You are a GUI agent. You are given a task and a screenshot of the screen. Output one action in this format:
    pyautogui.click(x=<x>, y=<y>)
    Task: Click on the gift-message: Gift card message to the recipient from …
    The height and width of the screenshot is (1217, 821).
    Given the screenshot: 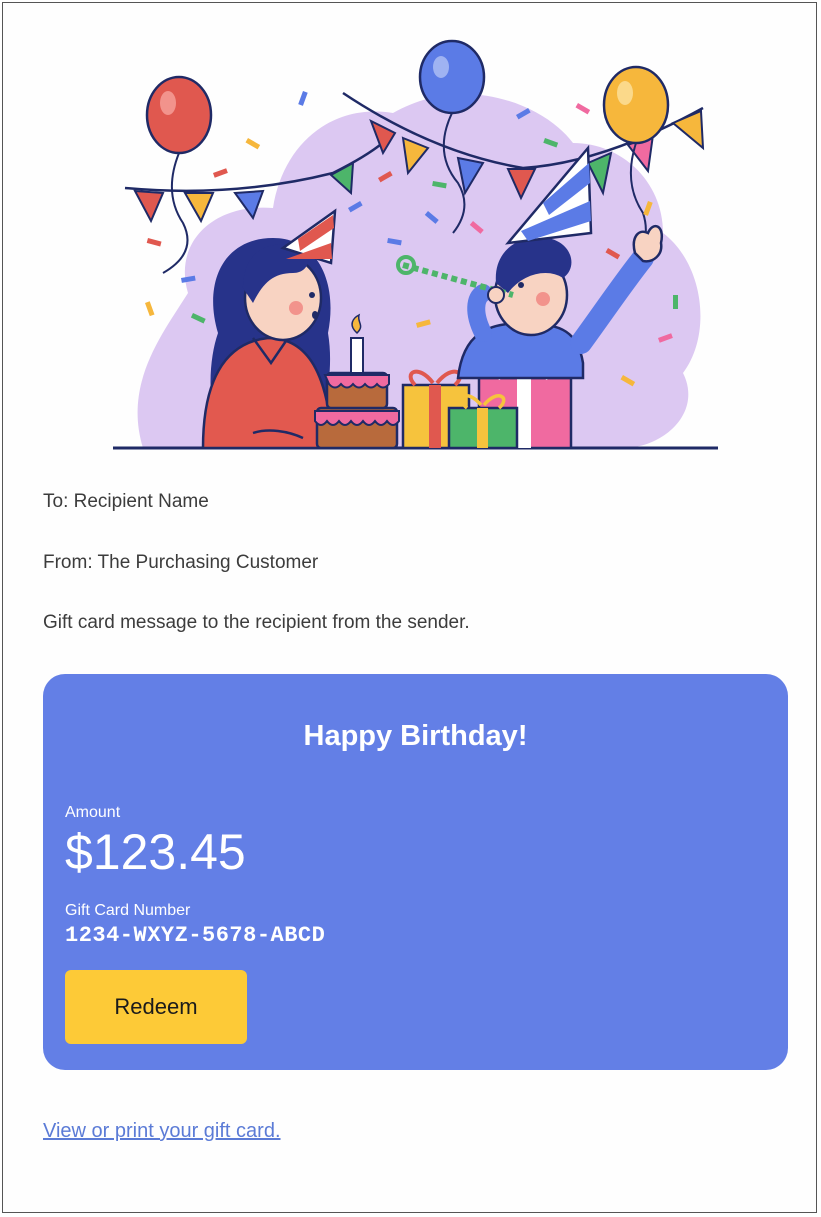 What is the action you would take?
    pyautogui.click(x=256, y=622)
    